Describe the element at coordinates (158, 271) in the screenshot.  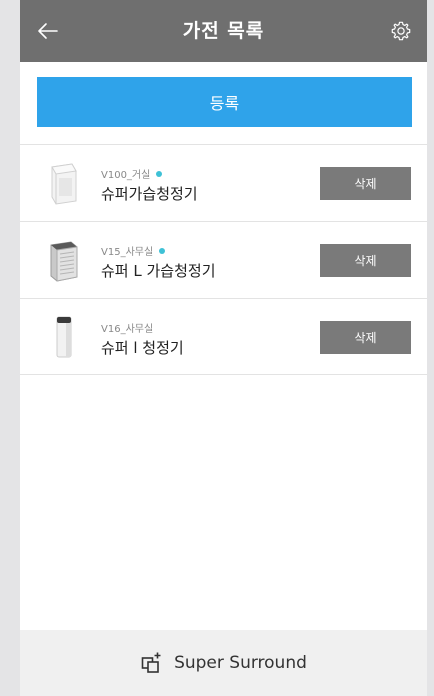
I see `device-name: 슈퍼 L 가습청정기` at that location.